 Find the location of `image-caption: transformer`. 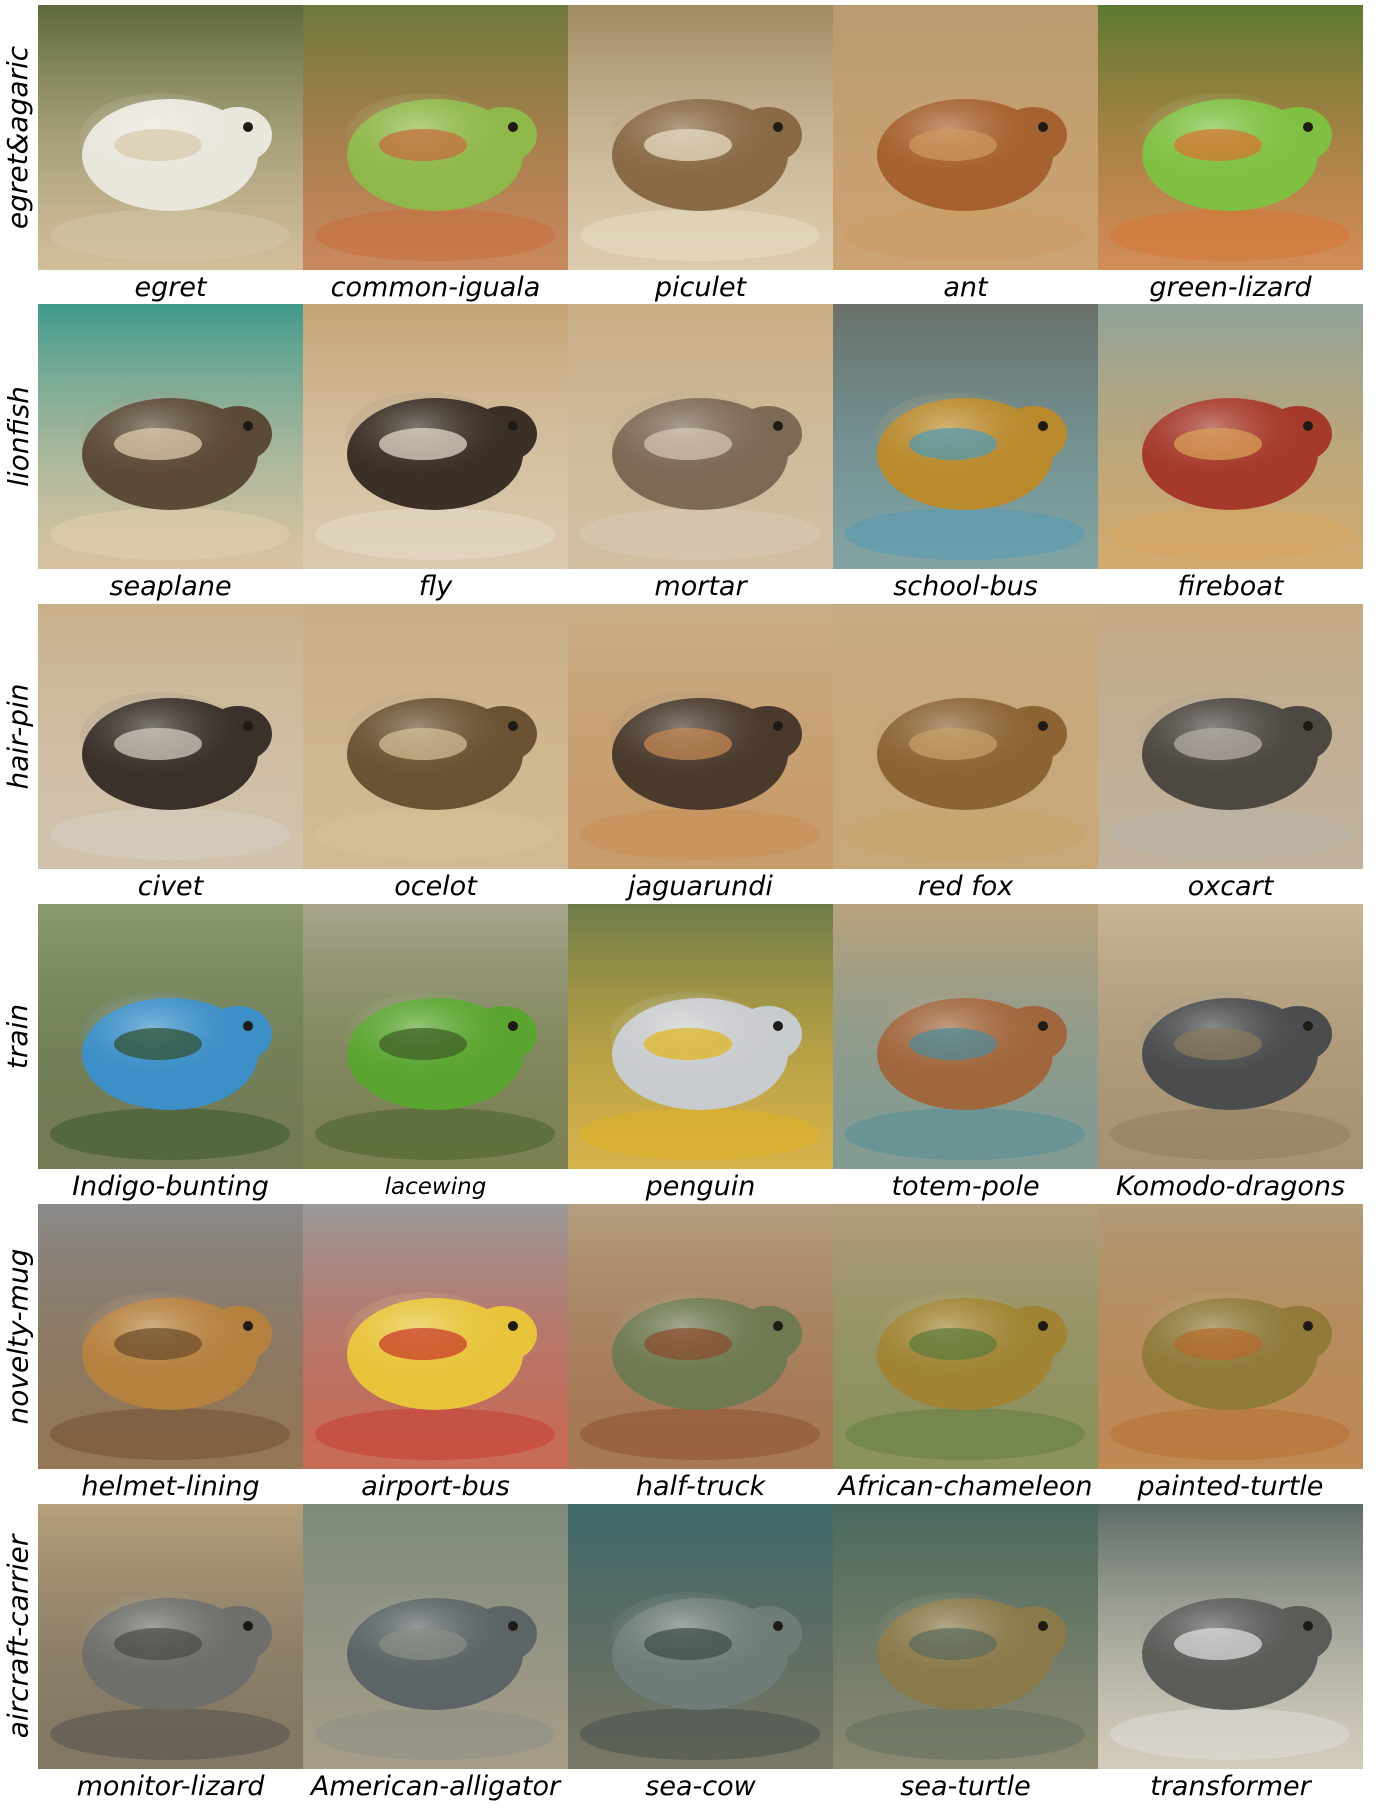

image-caption: transformer is located at coordinates (1230, 1786).